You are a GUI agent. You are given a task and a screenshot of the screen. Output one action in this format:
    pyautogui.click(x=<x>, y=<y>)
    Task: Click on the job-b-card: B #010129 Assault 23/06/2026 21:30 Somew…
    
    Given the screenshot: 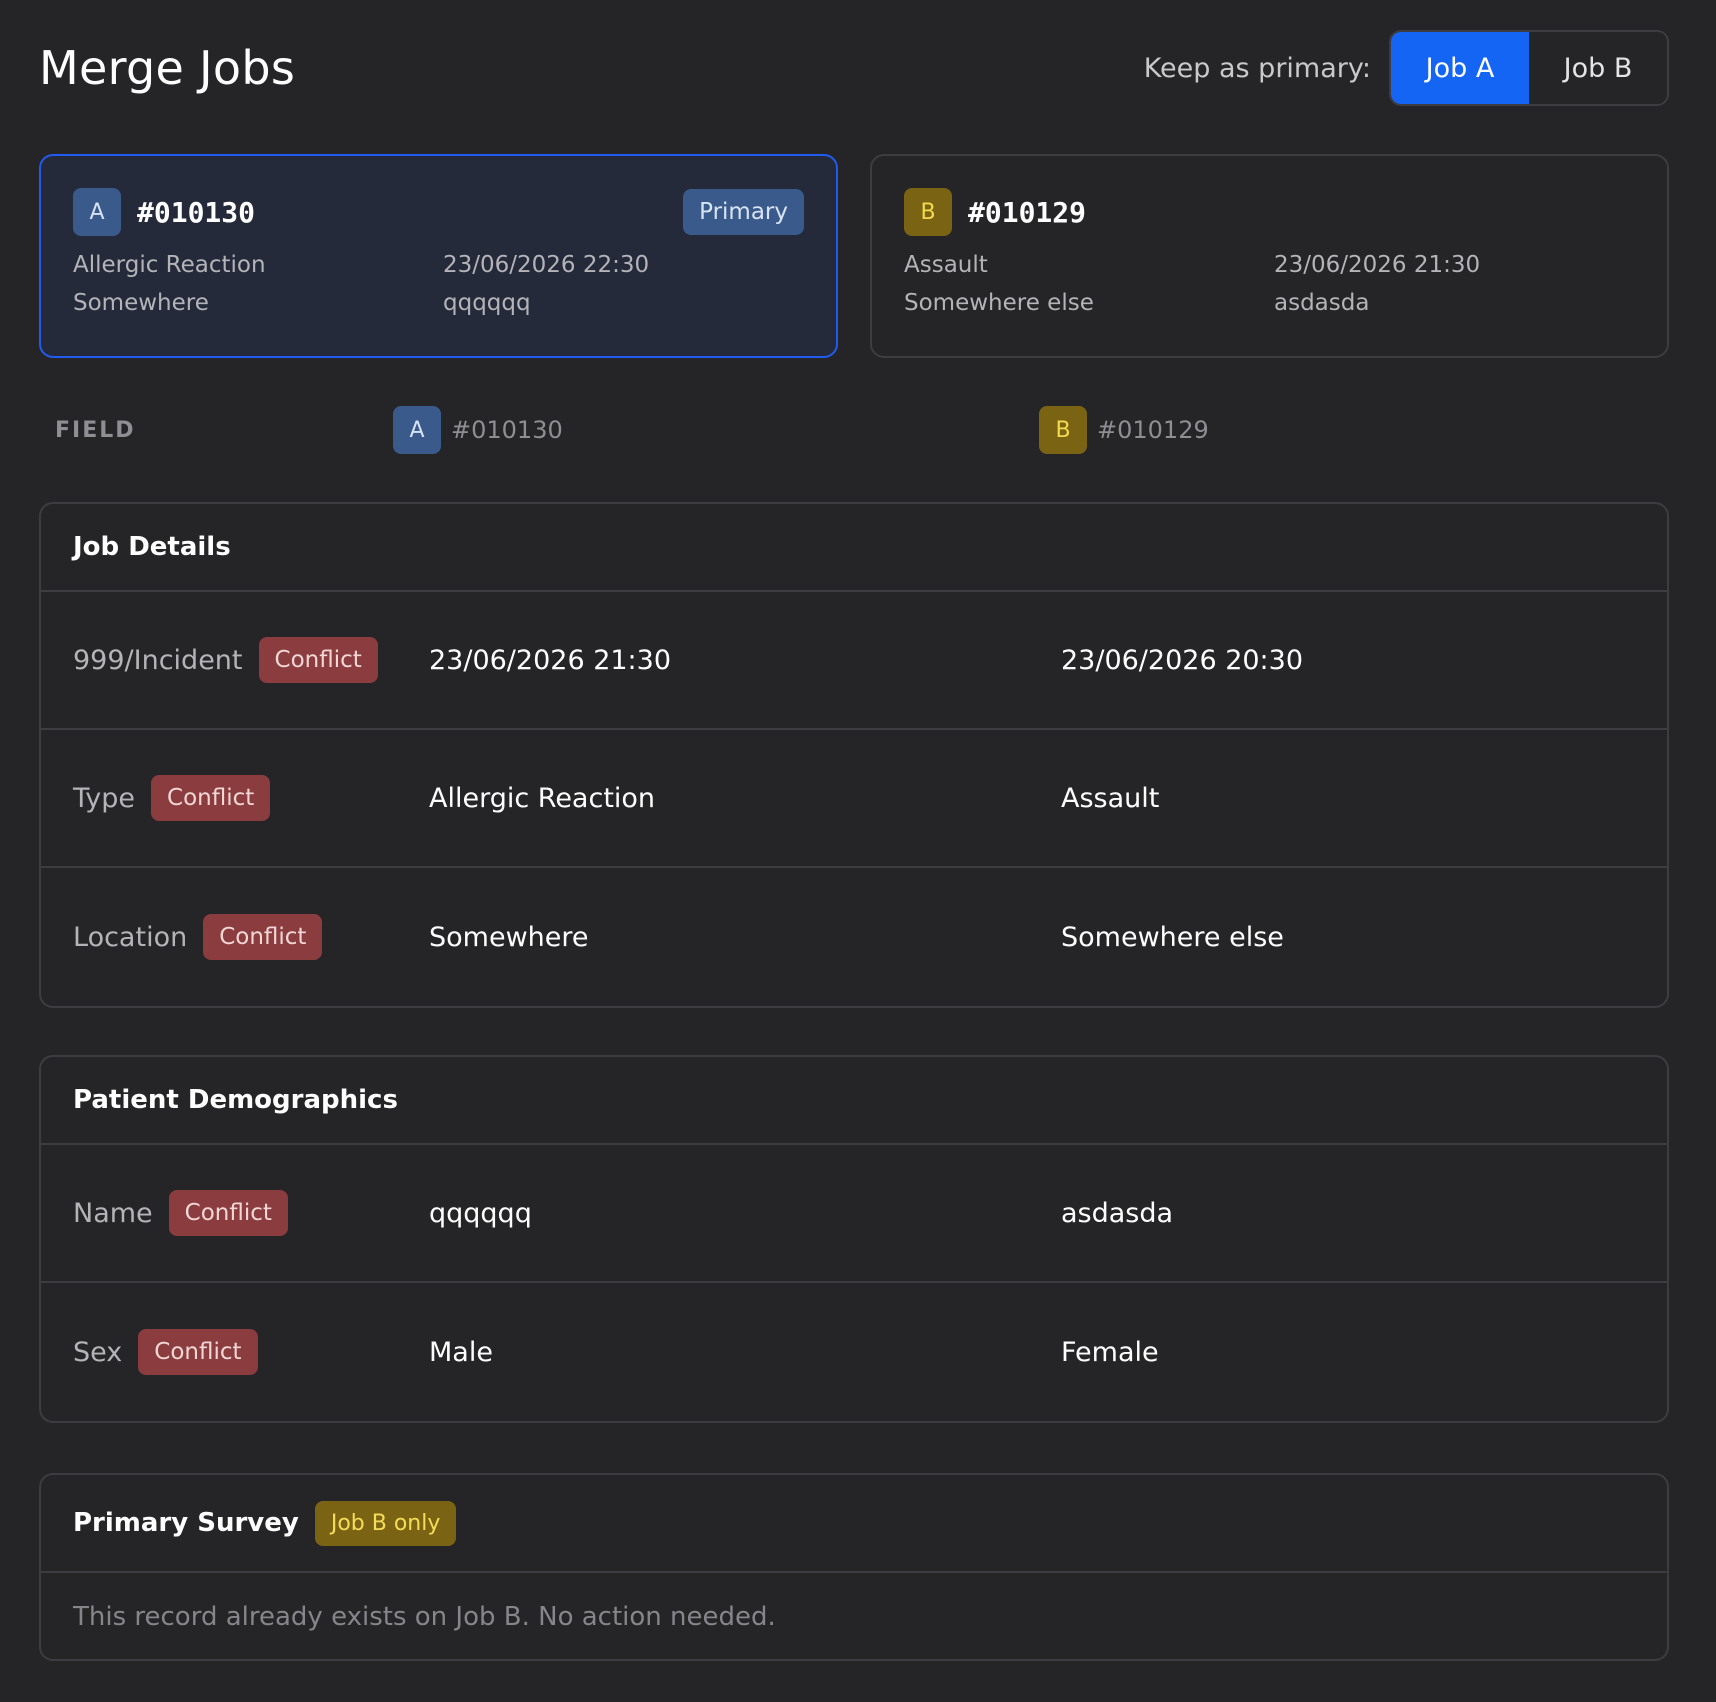 What is the action you would take?
    pyautogui.click(x=1269, y=256)
    